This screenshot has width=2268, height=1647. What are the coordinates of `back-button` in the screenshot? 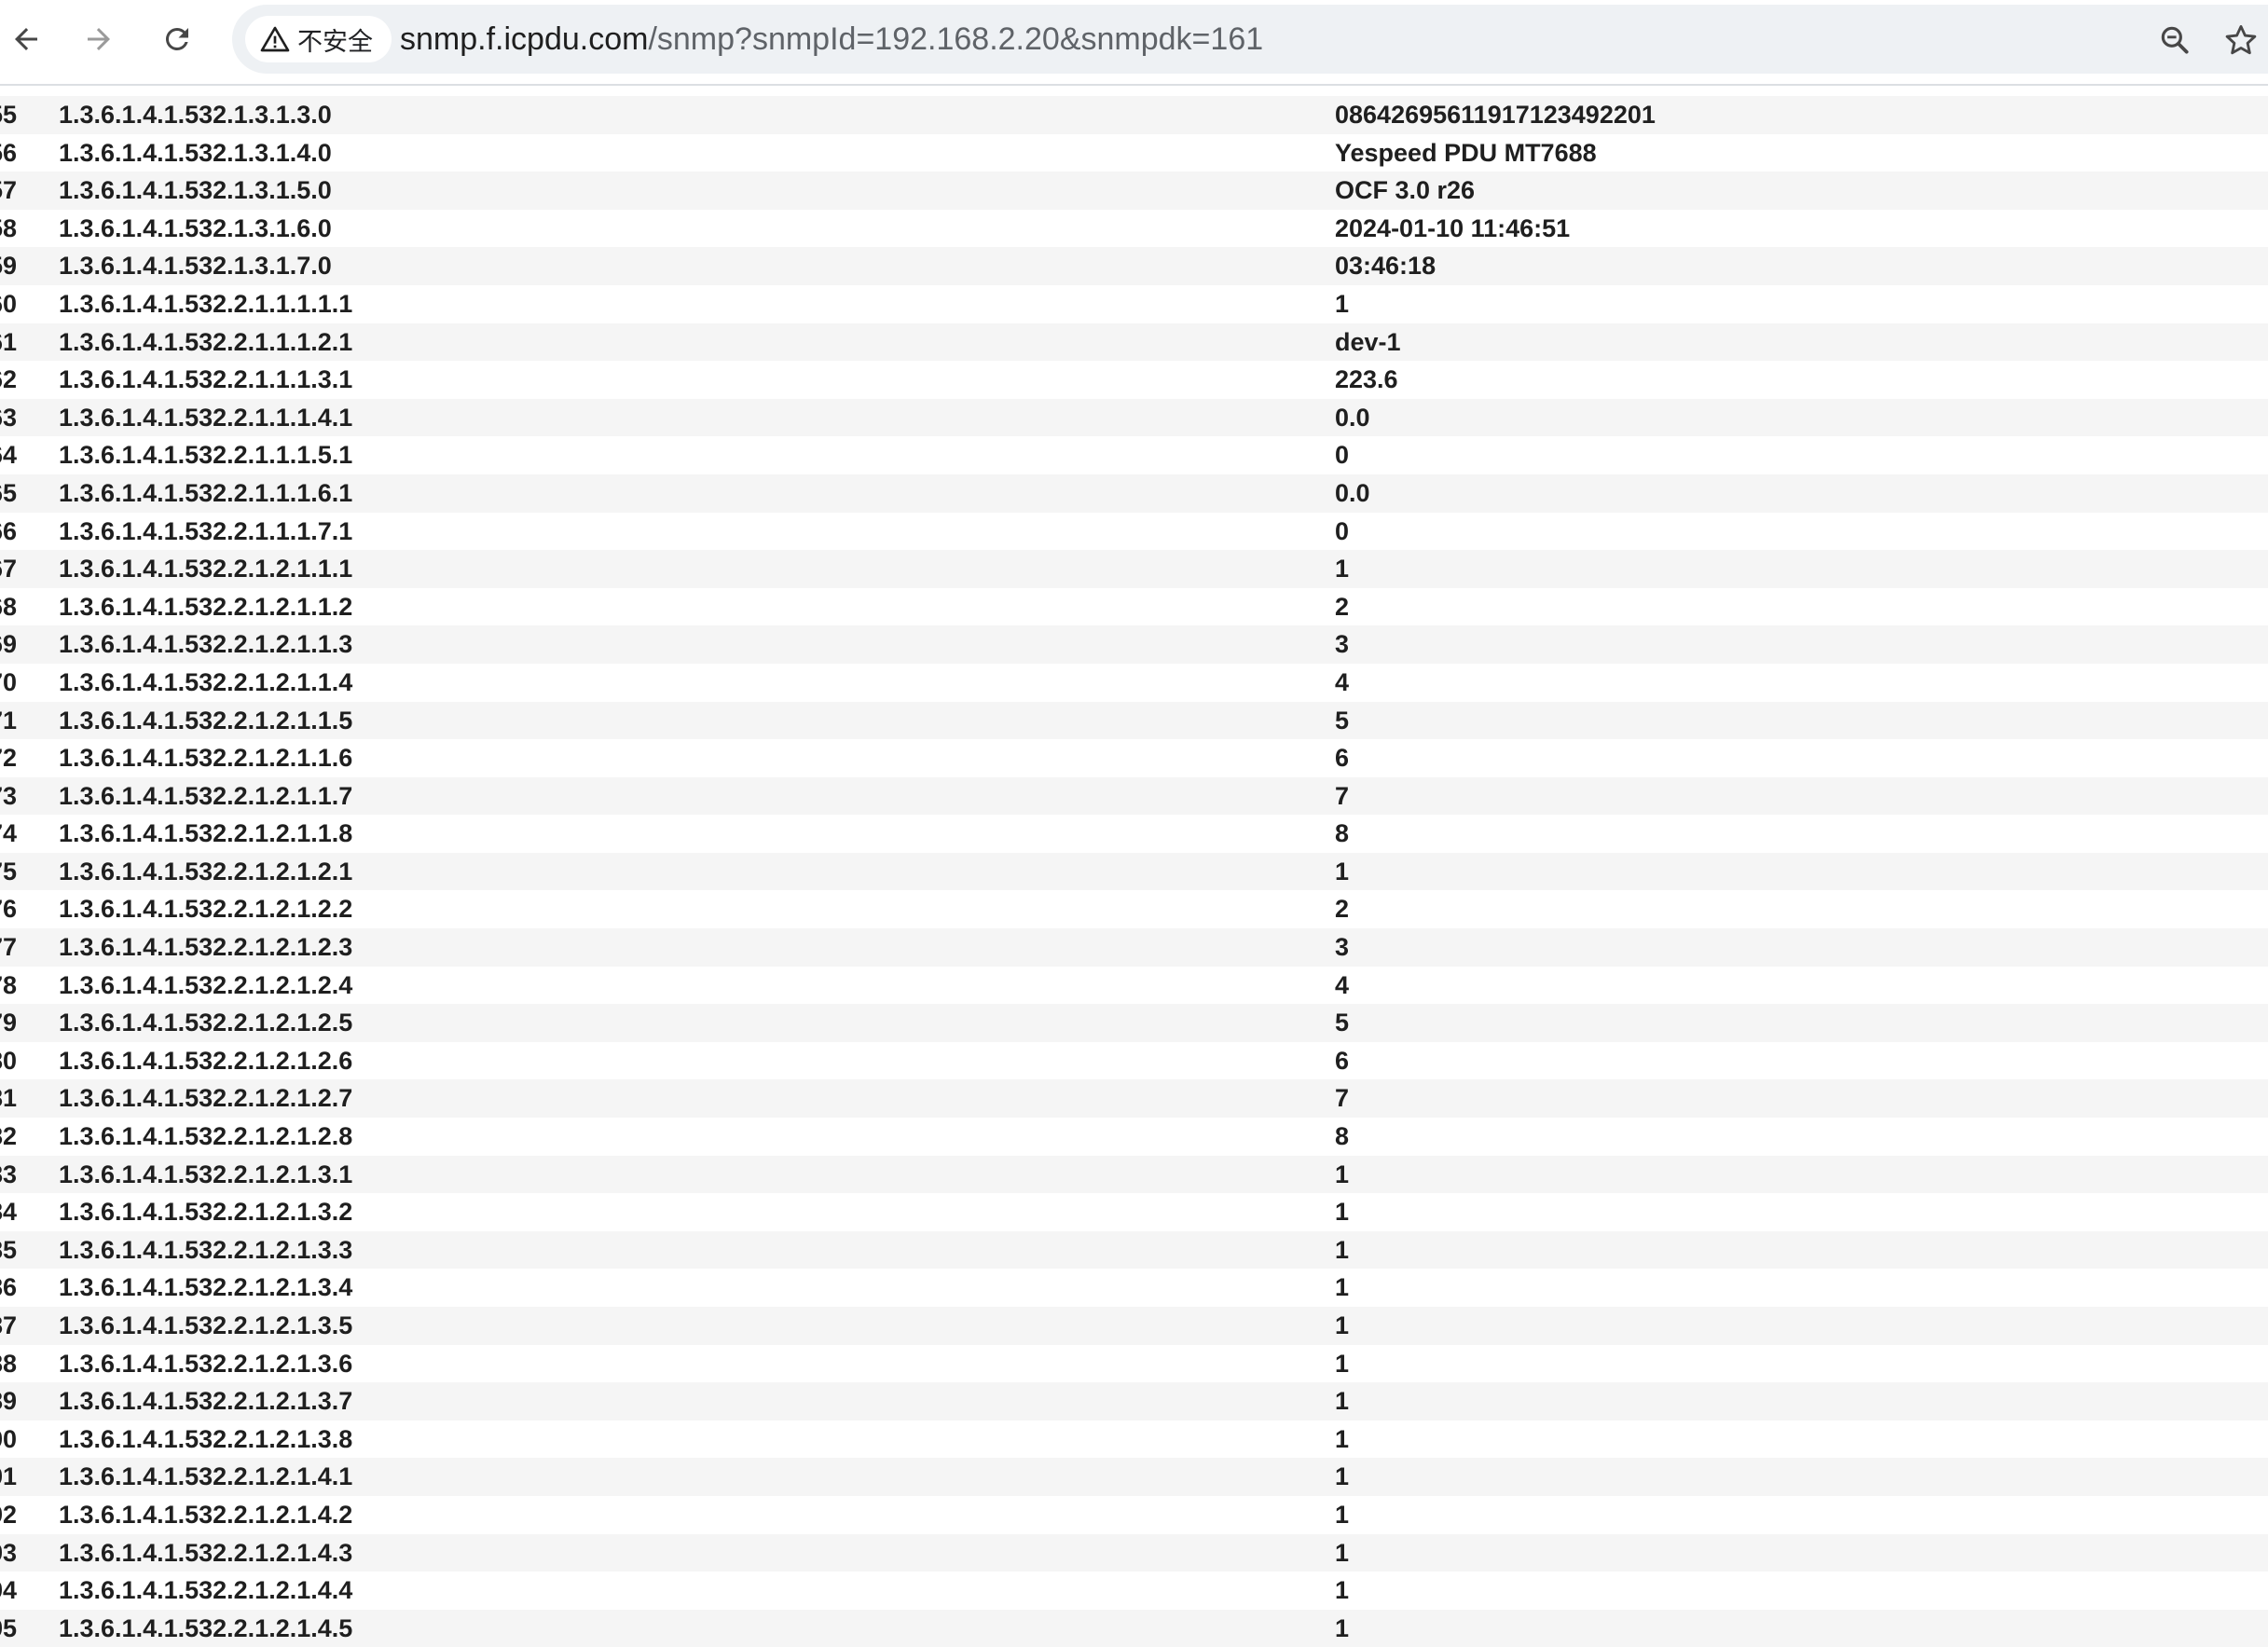 It's located at (26, 41).